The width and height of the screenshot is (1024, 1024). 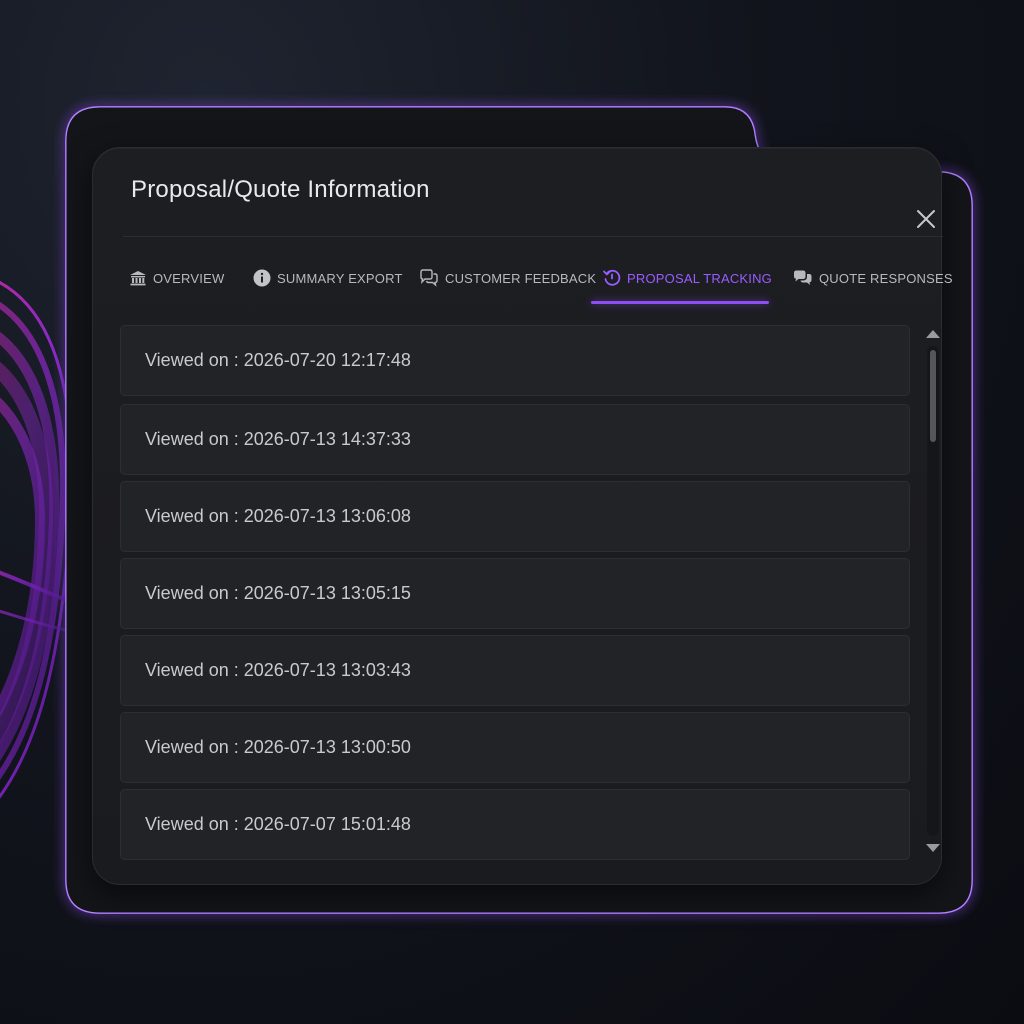 What do you see at coordinates (327, 593) in the screenshot?
I see `list-item-timestamp: 2026-07-13 13:05:15` at bounding box center [327, 593].